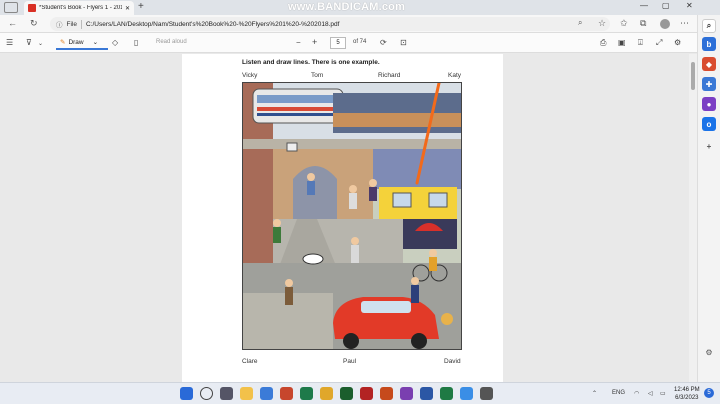 The height and width of the screenshot is (404, 720). Describe the element at coordinates (389, 75) in the screenshot. I see `name-label: Richard` at that location.